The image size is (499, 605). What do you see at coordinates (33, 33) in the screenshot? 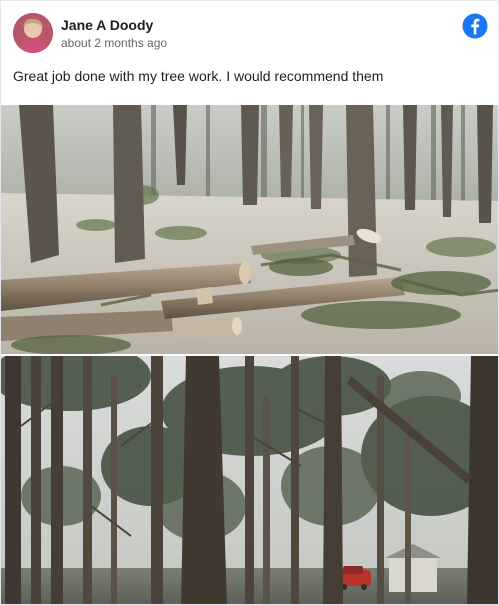
I see `avatar` at bounding box center [33, 33].